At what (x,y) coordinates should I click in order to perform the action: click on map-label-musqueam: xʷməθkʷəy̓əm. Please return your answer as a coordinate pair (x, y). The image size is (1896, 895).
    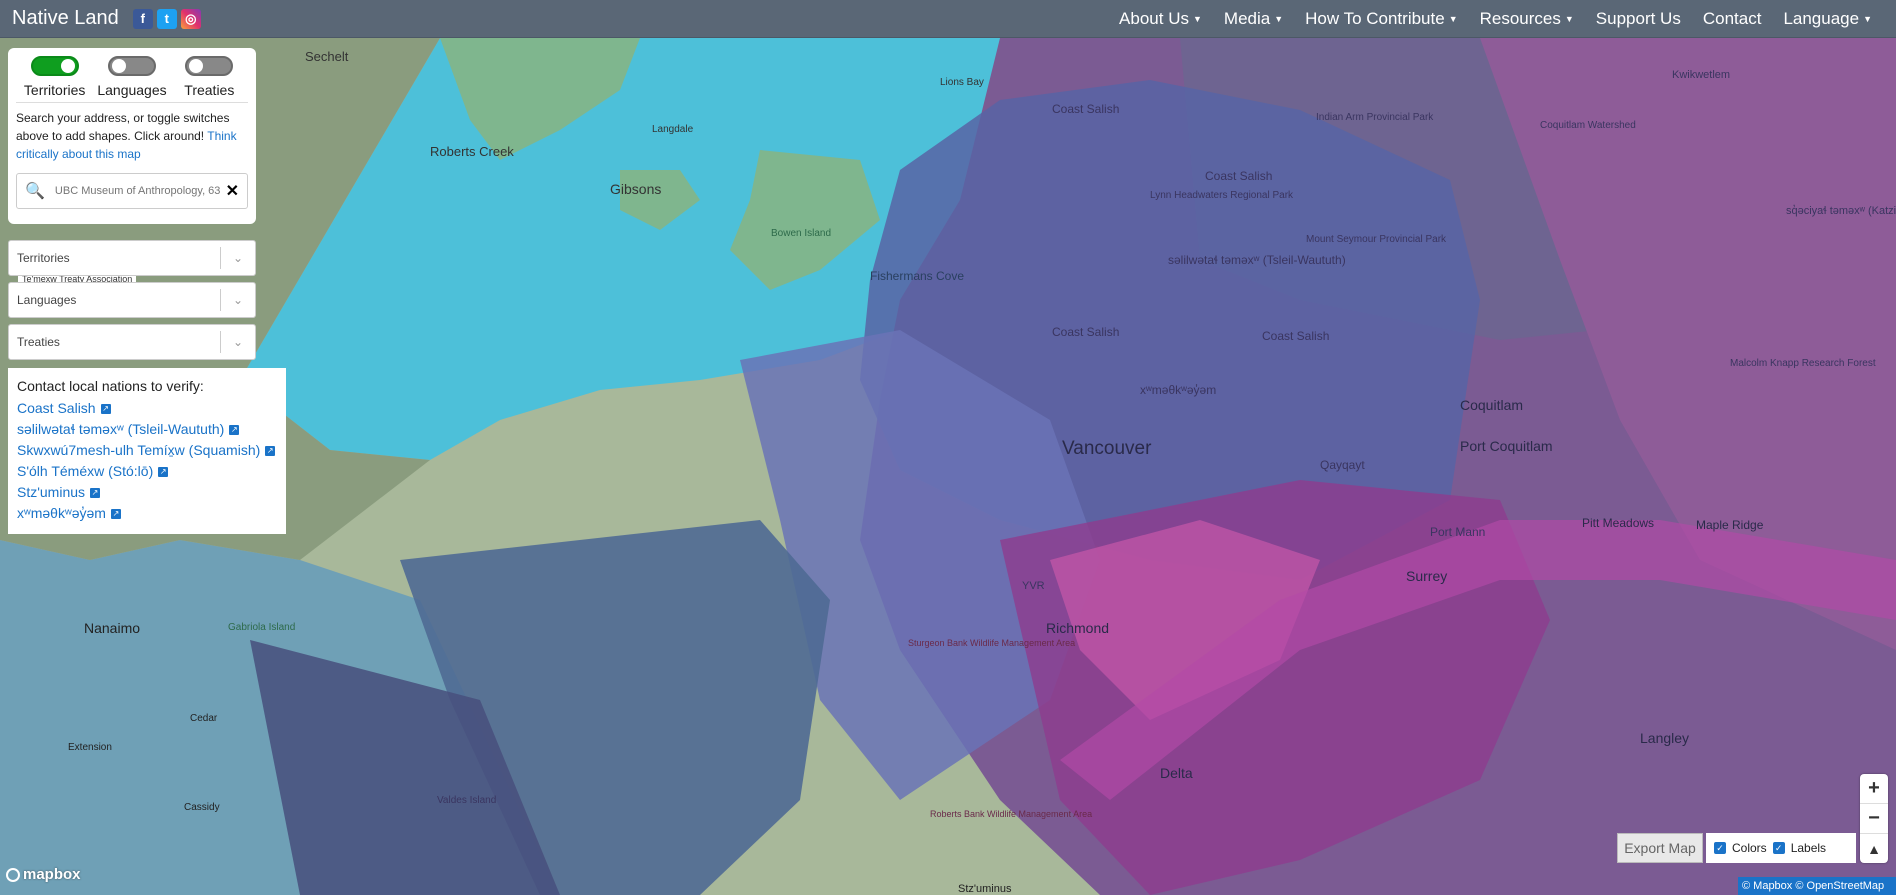
    Looking at the image, I should click on (1178, 390).